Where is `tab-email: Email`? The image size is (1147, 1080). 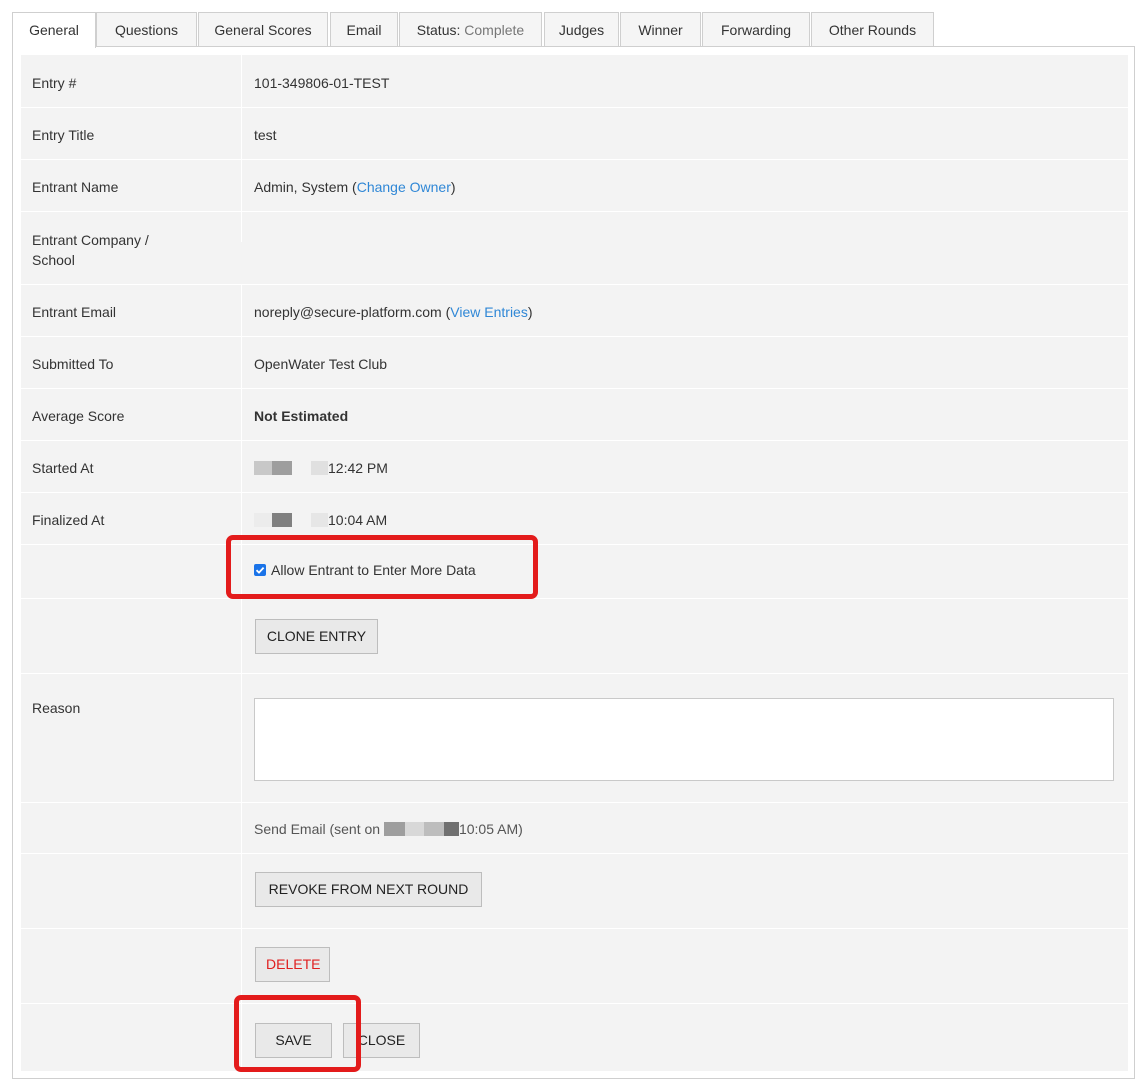 tab-email: Email is located at coordinates (364, 29).